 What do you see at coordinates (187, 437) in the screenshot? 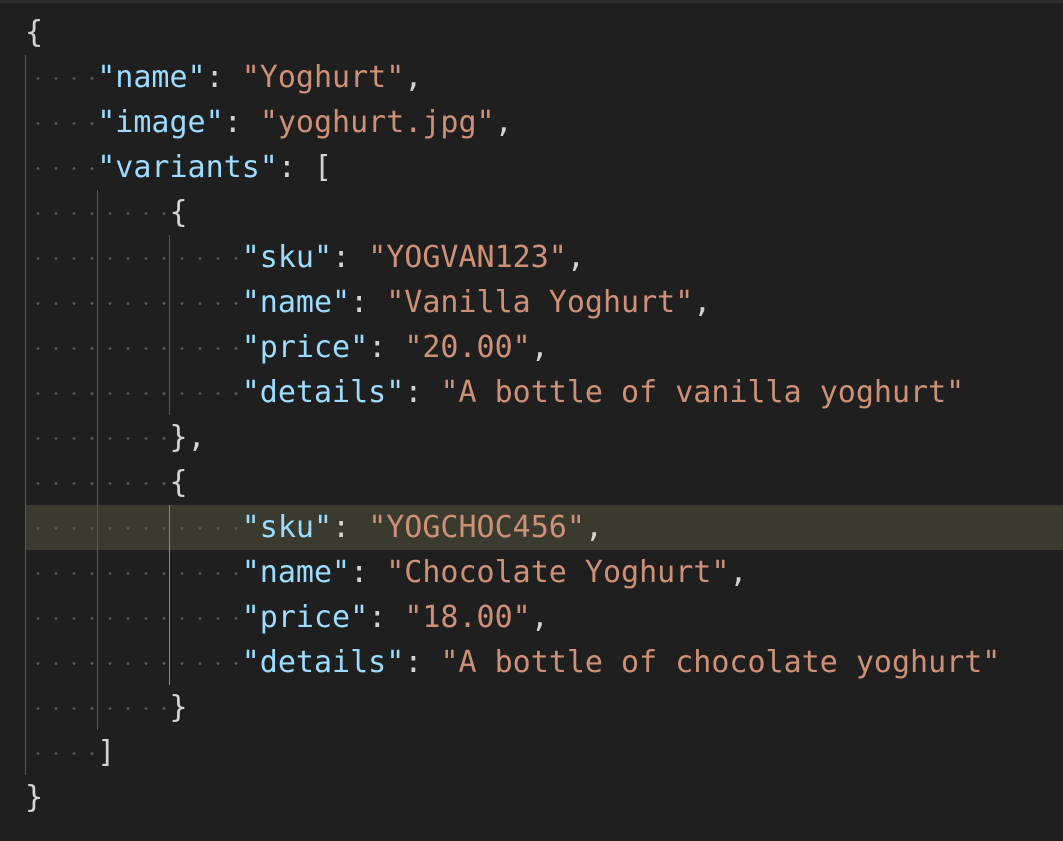
I see `close-brace: },` at bounding box center [187, 437].